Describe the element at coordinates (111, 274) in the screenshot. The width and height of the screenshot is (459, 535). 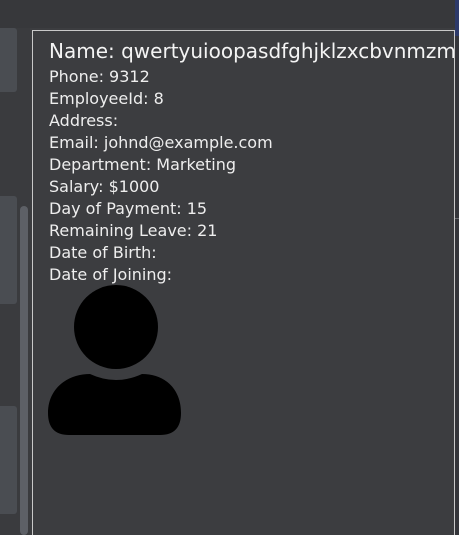
I see `field-label: Date of Joining:` at that location.